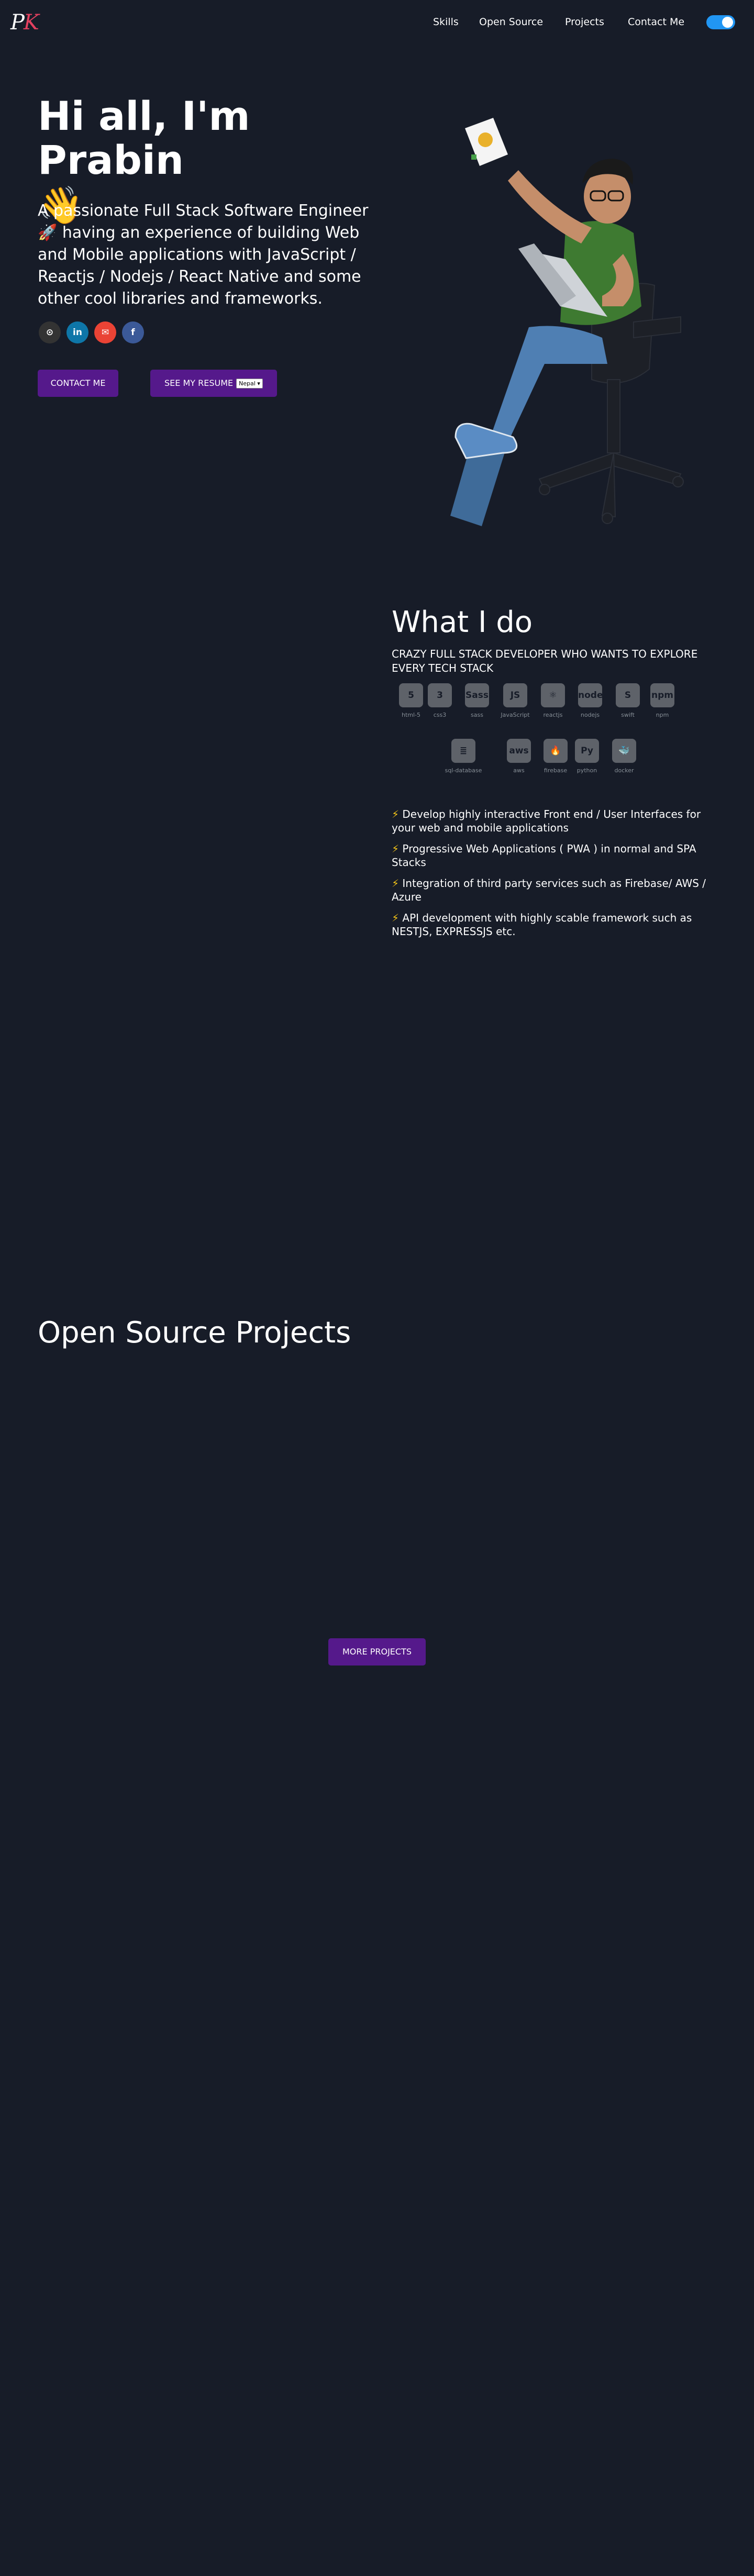 This screenshot has height=2576, width=754. I want to click on resume-language-select: Nepal ▾, so click(249, 384).